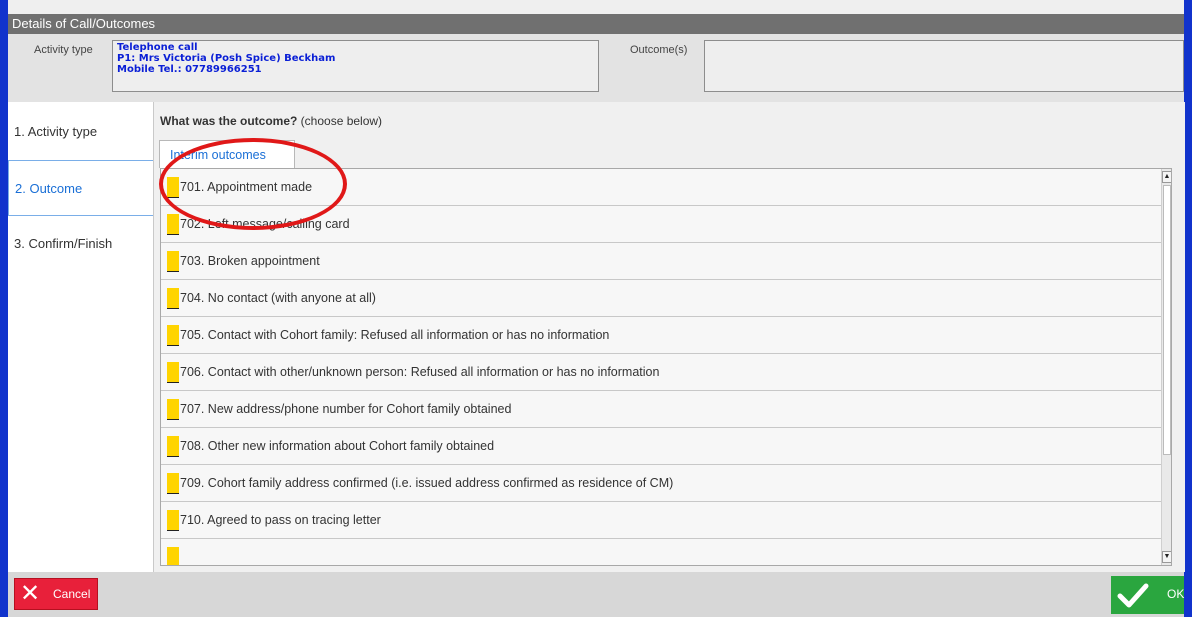  Describe the element at coordinates (280, 520) in the screenshot. I see `outcome-label: 710. Agreed to pass on tracing letter` at that location.